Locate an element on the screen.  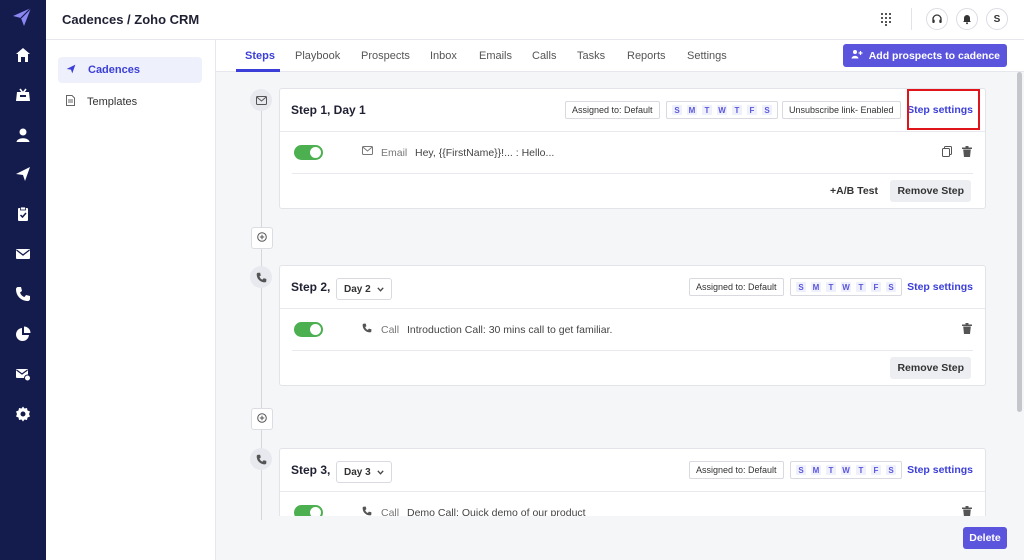
day-select: Day 2 is located at coordinates (364, 289).